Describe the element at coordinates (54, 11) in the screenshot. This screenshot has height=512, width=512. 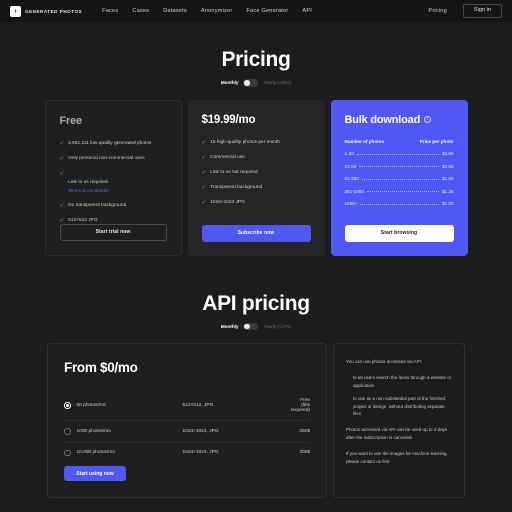
I see `brand-name: GENERATED PHOTOS` at that location.